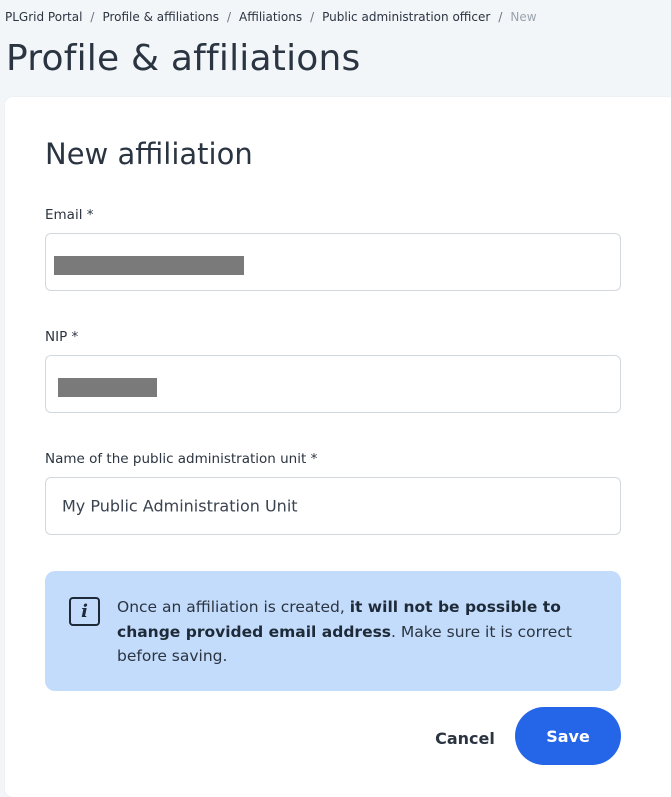 The width and height of the screenshot is (671, 797). What do you see at coordinates (160, 17) in the screenshot?
I see `breadcrumb-profile-affiliations: Profile & affiliations` at bounding box center [160, 17].